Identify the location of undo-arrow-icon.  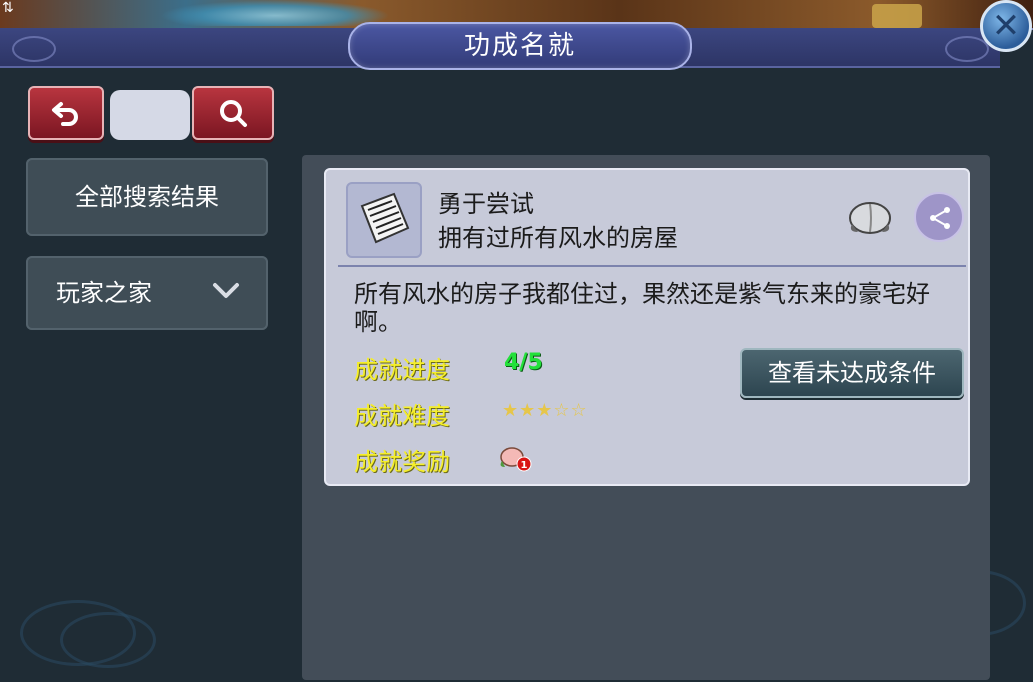
(65, 114).